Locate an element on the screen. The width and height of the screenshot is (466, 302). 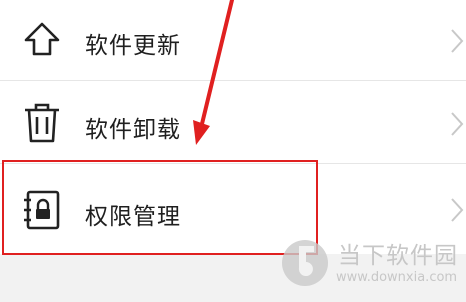
watermark-title: 当下软件园 is located at coordinates (398, 256).